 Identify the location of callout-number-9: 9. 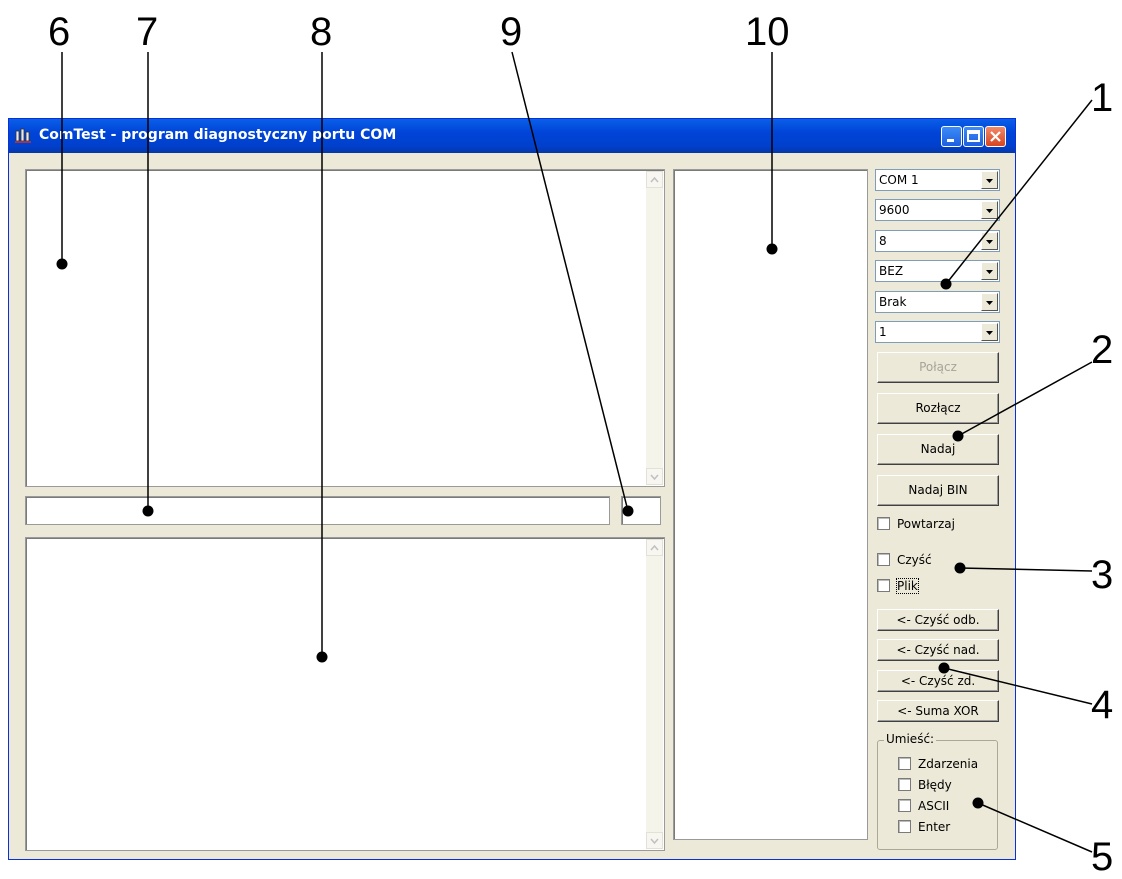
(511, 32).